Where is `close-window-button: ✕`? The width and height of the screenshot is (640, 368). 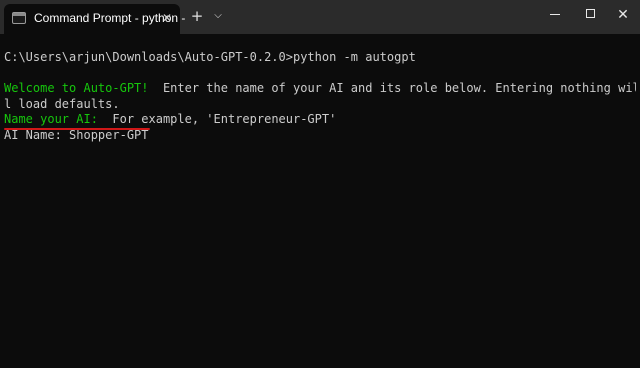
close-window-button: ✕ is located at coordinates (620, 15).